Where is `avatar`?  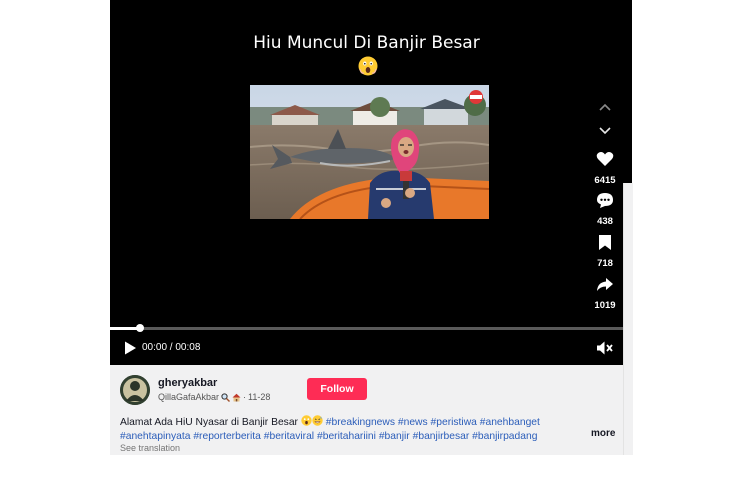
avatar is located at coordinates (135, 390).